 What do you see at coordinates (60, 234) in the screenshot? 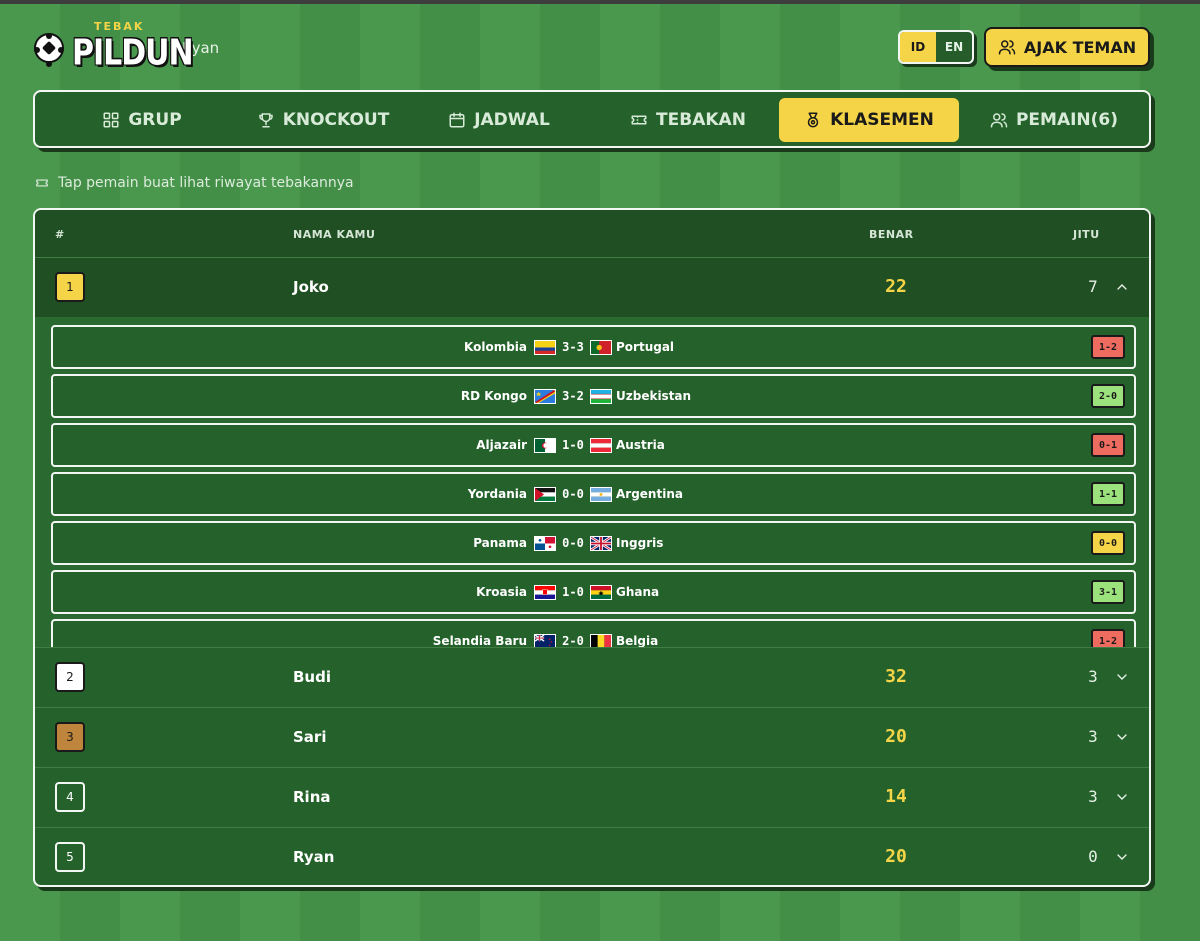
I see `col-rank-header: #` at bounding box center [60, 234].